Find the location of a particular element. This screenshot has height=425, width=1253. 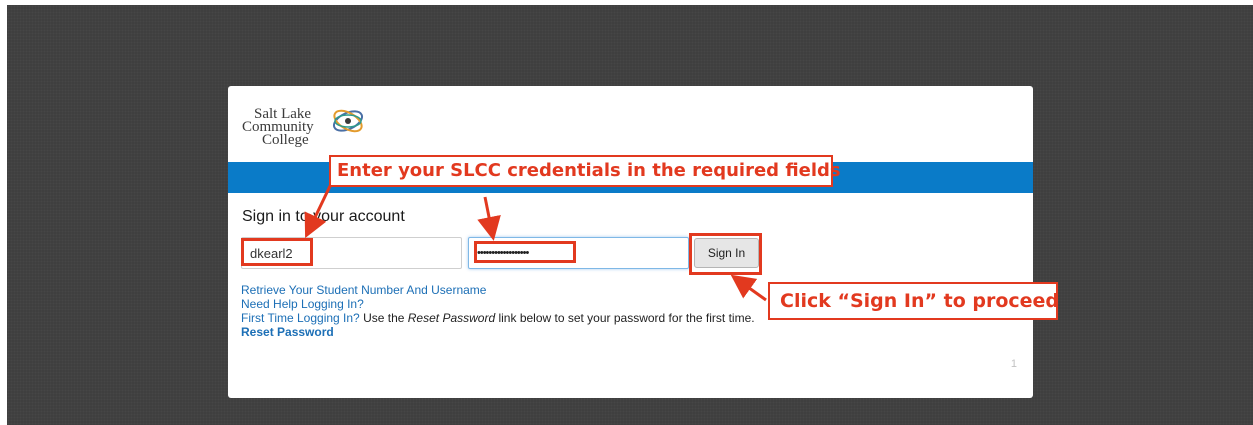

click-sign-in-callout: Click “Sign In” to proceed is located at coordinates (913, 301).